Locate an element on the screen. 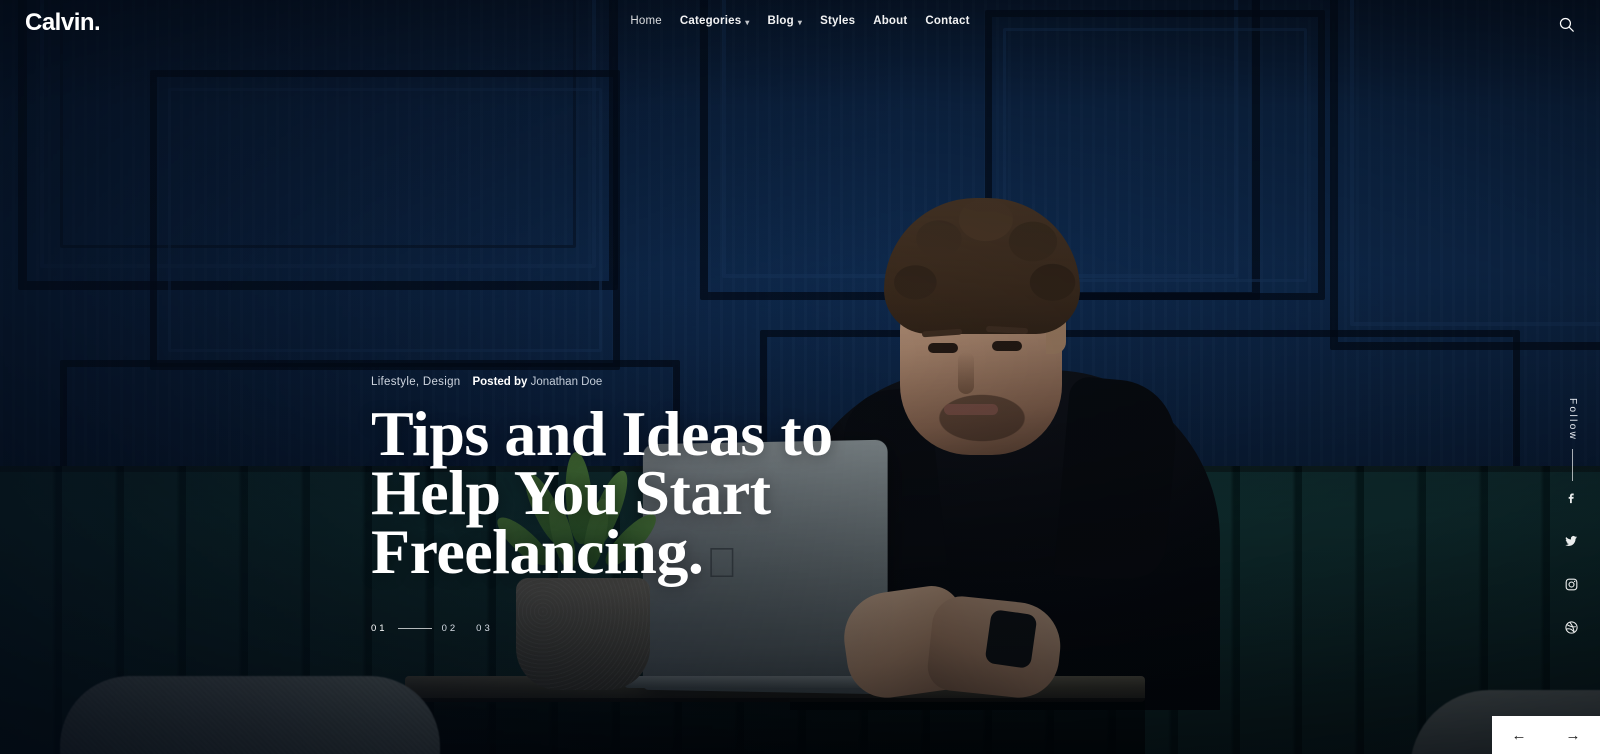 The image size is (1600, 754). nav-item-categories: Categories ▾ is located at coordinates (715, 21).